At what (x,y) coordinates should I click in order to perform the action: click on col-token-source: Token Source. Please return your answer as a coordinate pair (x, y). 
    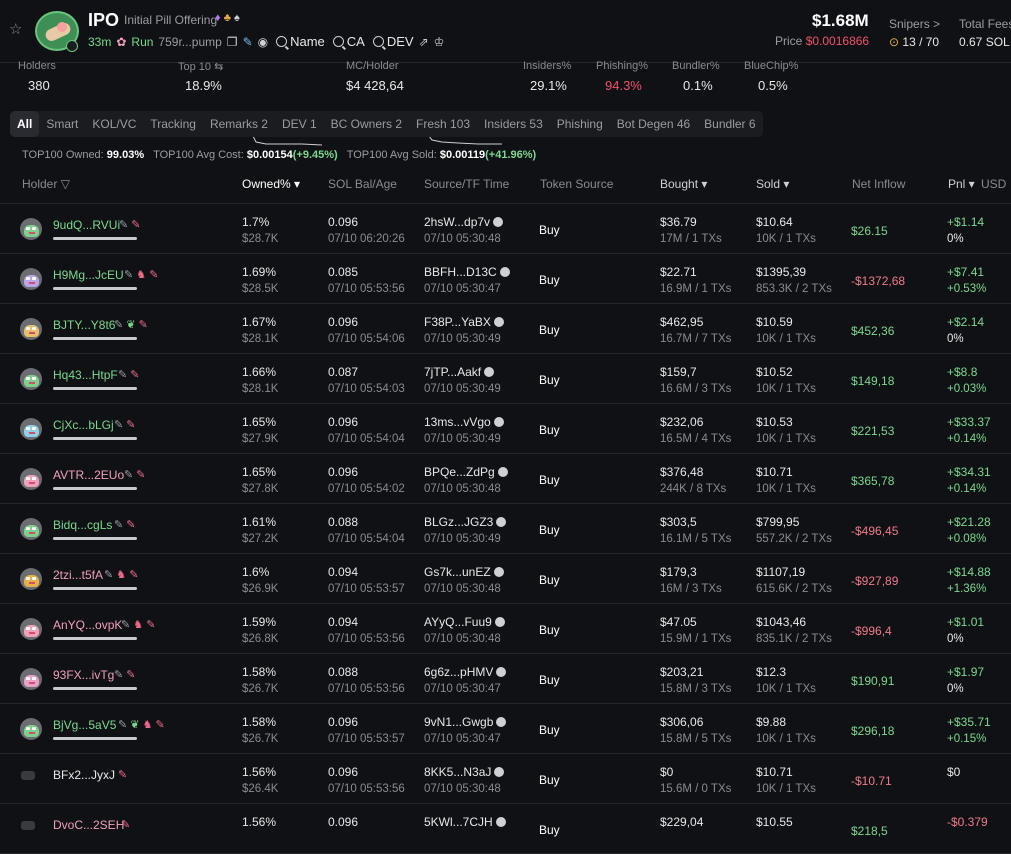
    Looking at the image, I should click on (576, 184).